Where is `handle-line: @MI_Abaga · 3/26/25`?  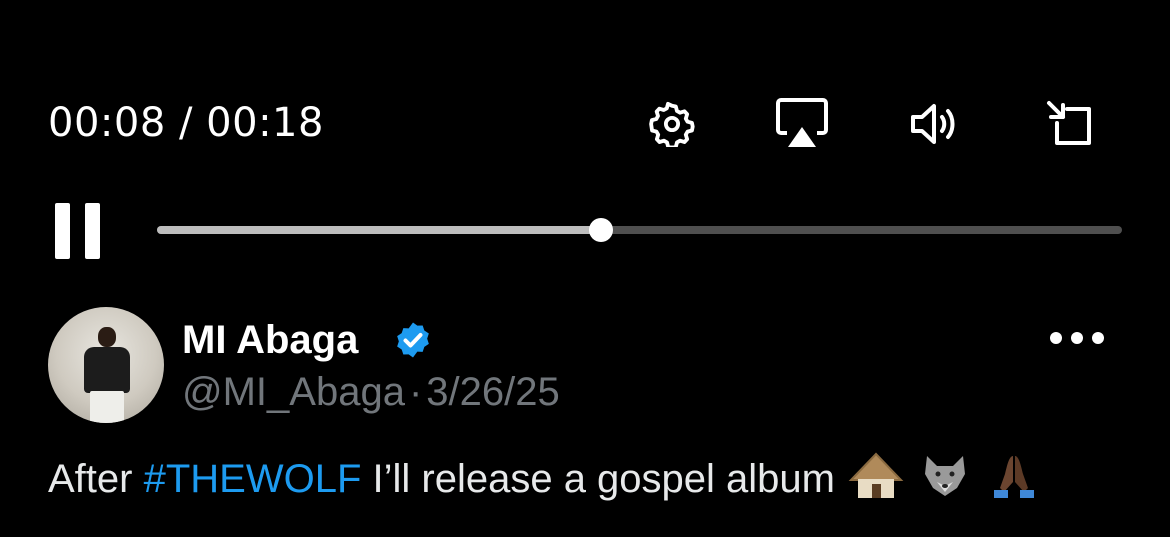
handle-line: @MI_Abaga · 3/26/25 is located at coordinates (371, 392).